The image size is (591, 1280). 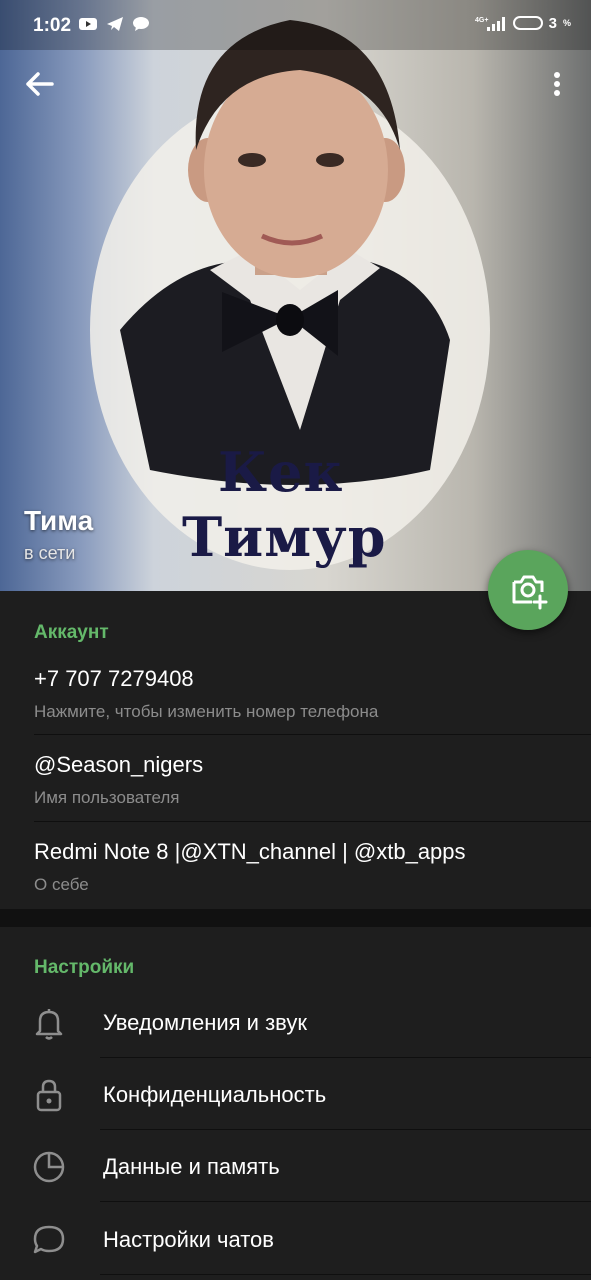 What do you see at coordinates (295, 918) in the screenshot?
I see `section-divider` at bounding box center [295, 918].